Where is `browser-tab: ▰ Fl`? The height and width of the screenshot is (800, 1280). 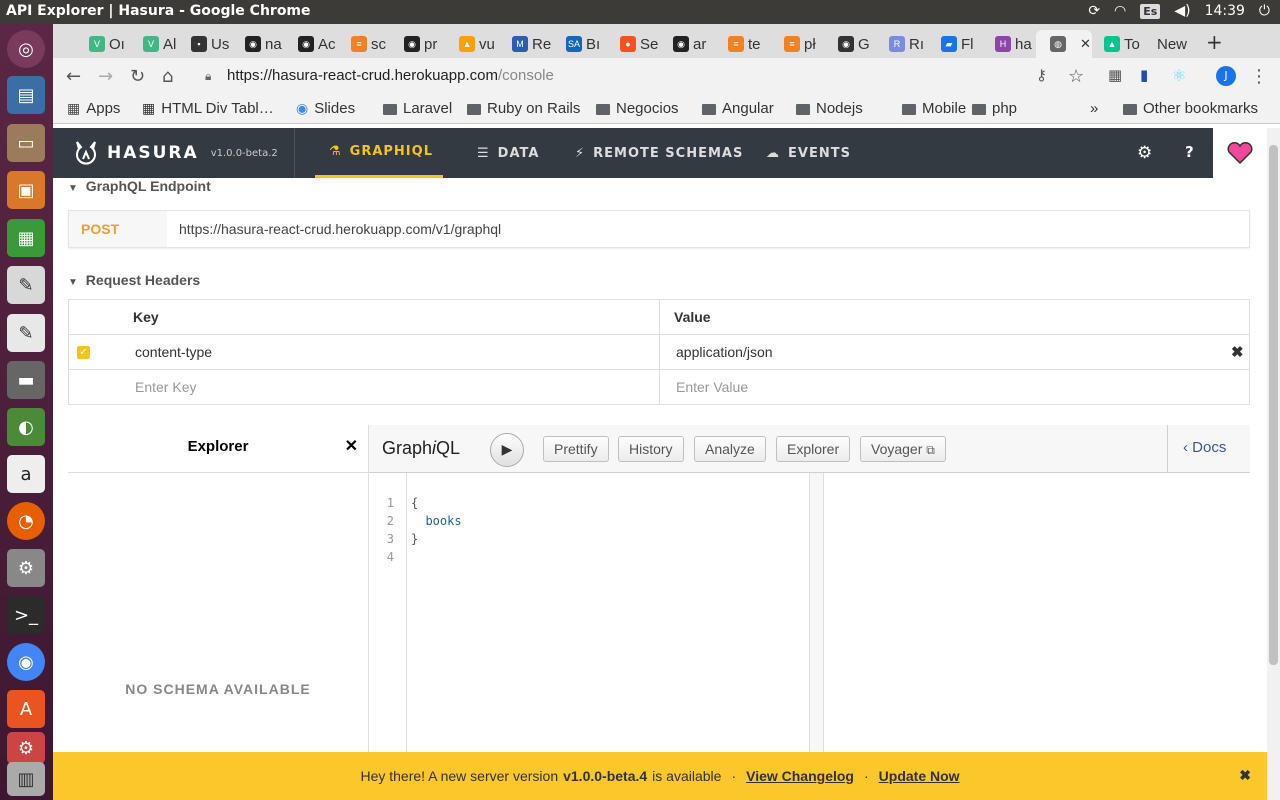
browser-tab: ▰ Fl is located at coordinates (954, 44).